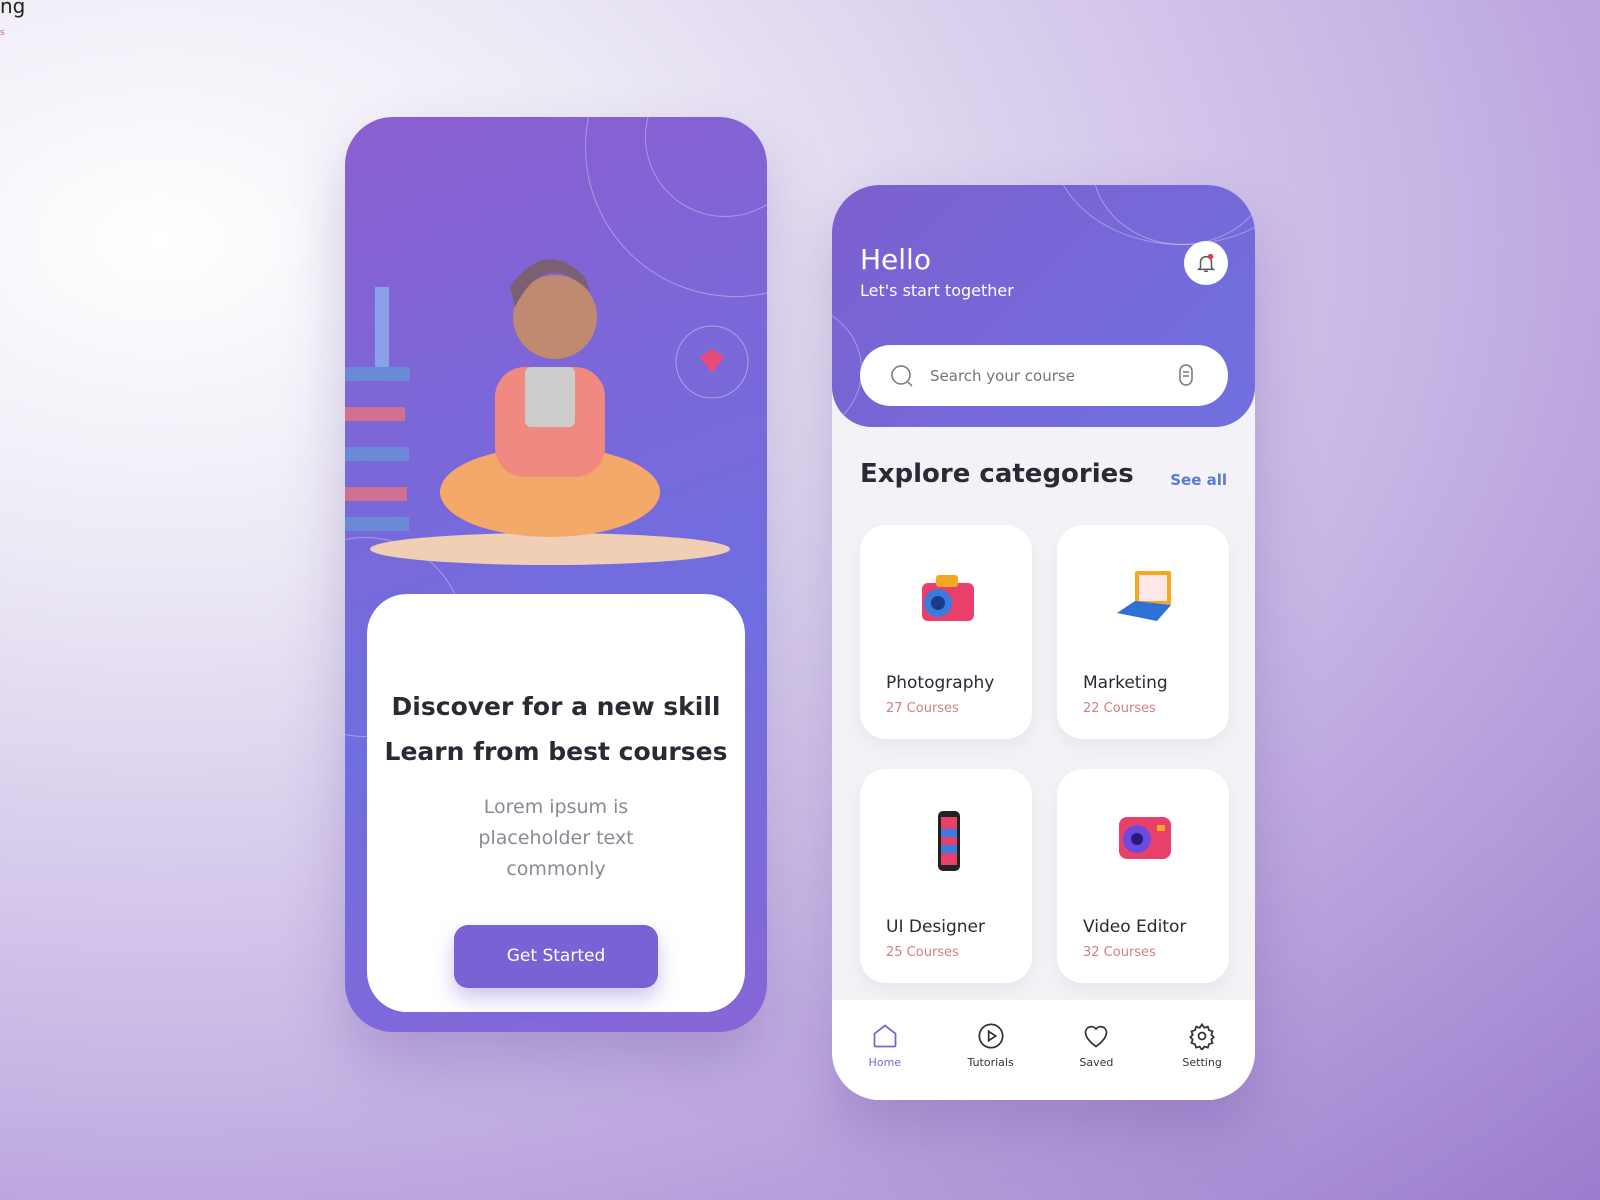  Describe the element at coordinates (937, 290) in the screenshot. I see `greeting-subtitle: Let's start together` at that location.